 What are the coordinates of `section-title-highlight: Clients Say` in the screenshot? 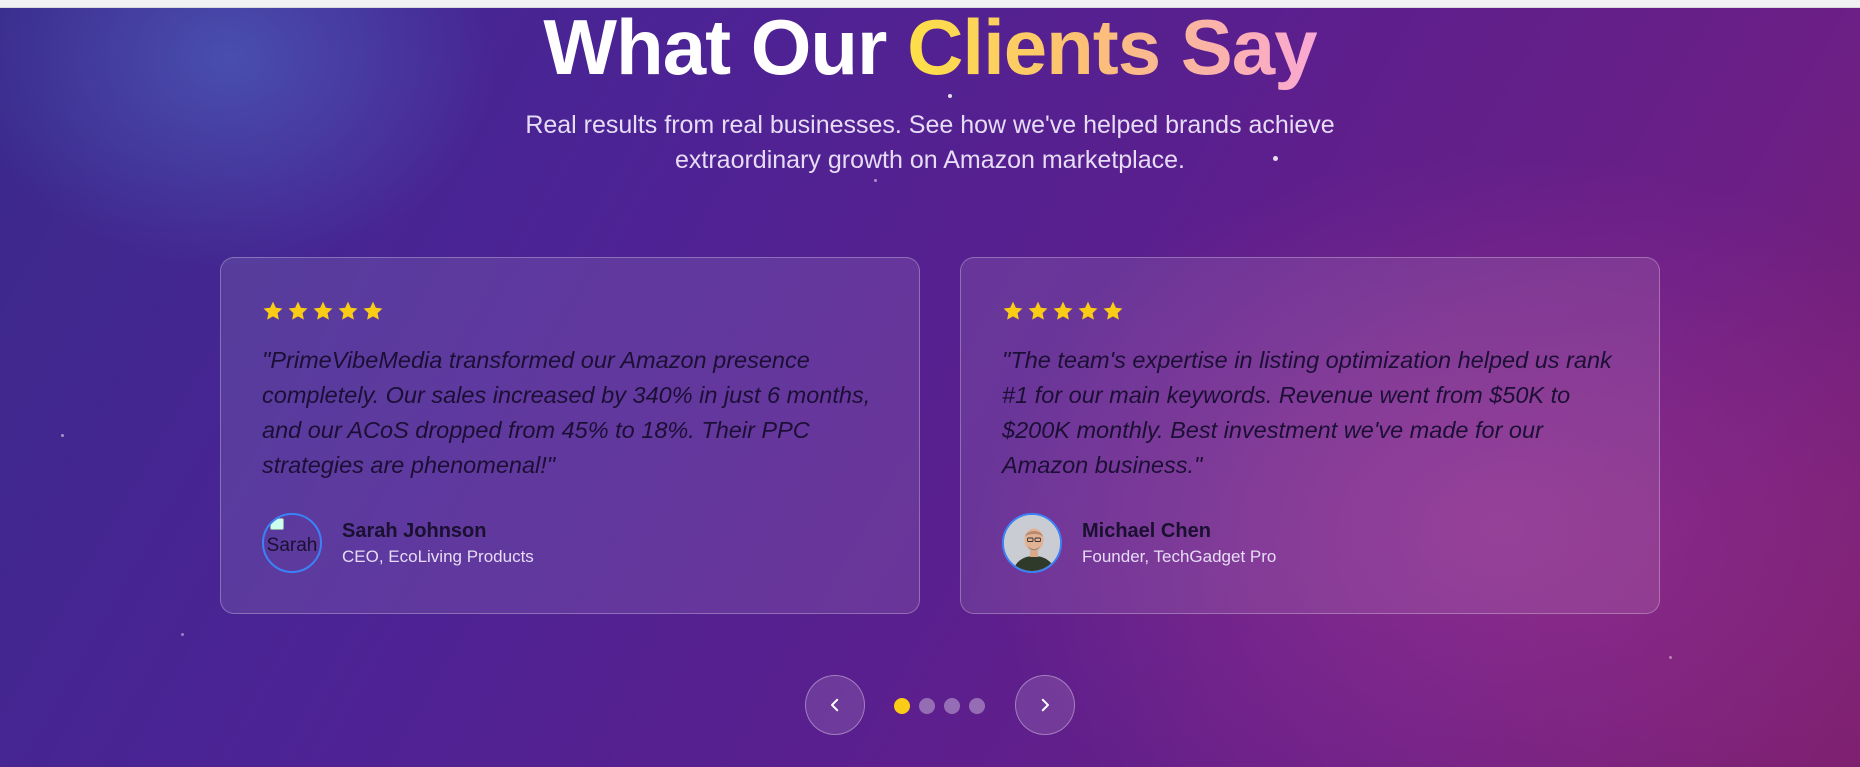 It's located at (1112, 49).